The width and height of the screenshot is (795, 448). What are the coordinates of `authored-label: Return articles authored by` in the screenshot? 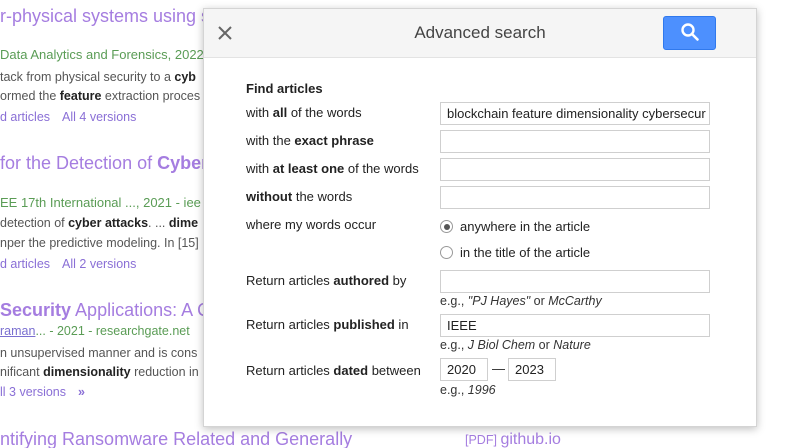 It's located at (326, 280).